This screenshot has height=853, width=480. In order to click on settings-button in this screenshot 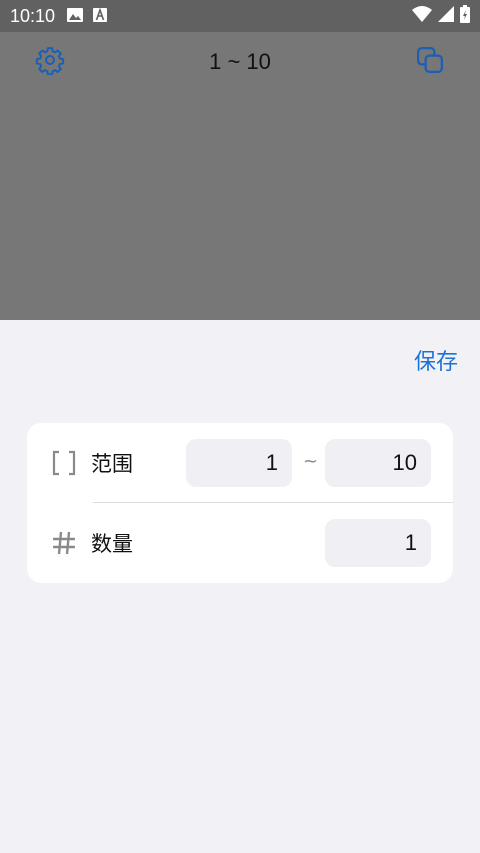, I will do `click(50, 62)`.